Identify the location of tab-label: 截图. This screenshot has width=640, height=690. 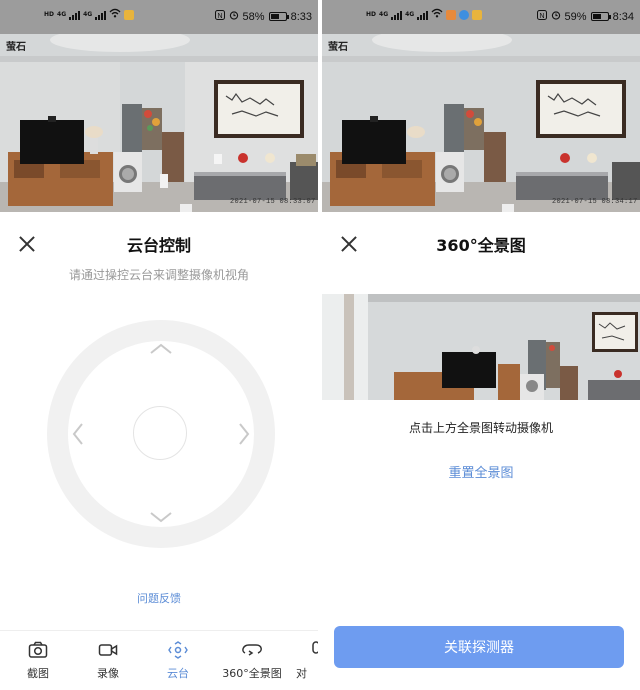
(38, 673).